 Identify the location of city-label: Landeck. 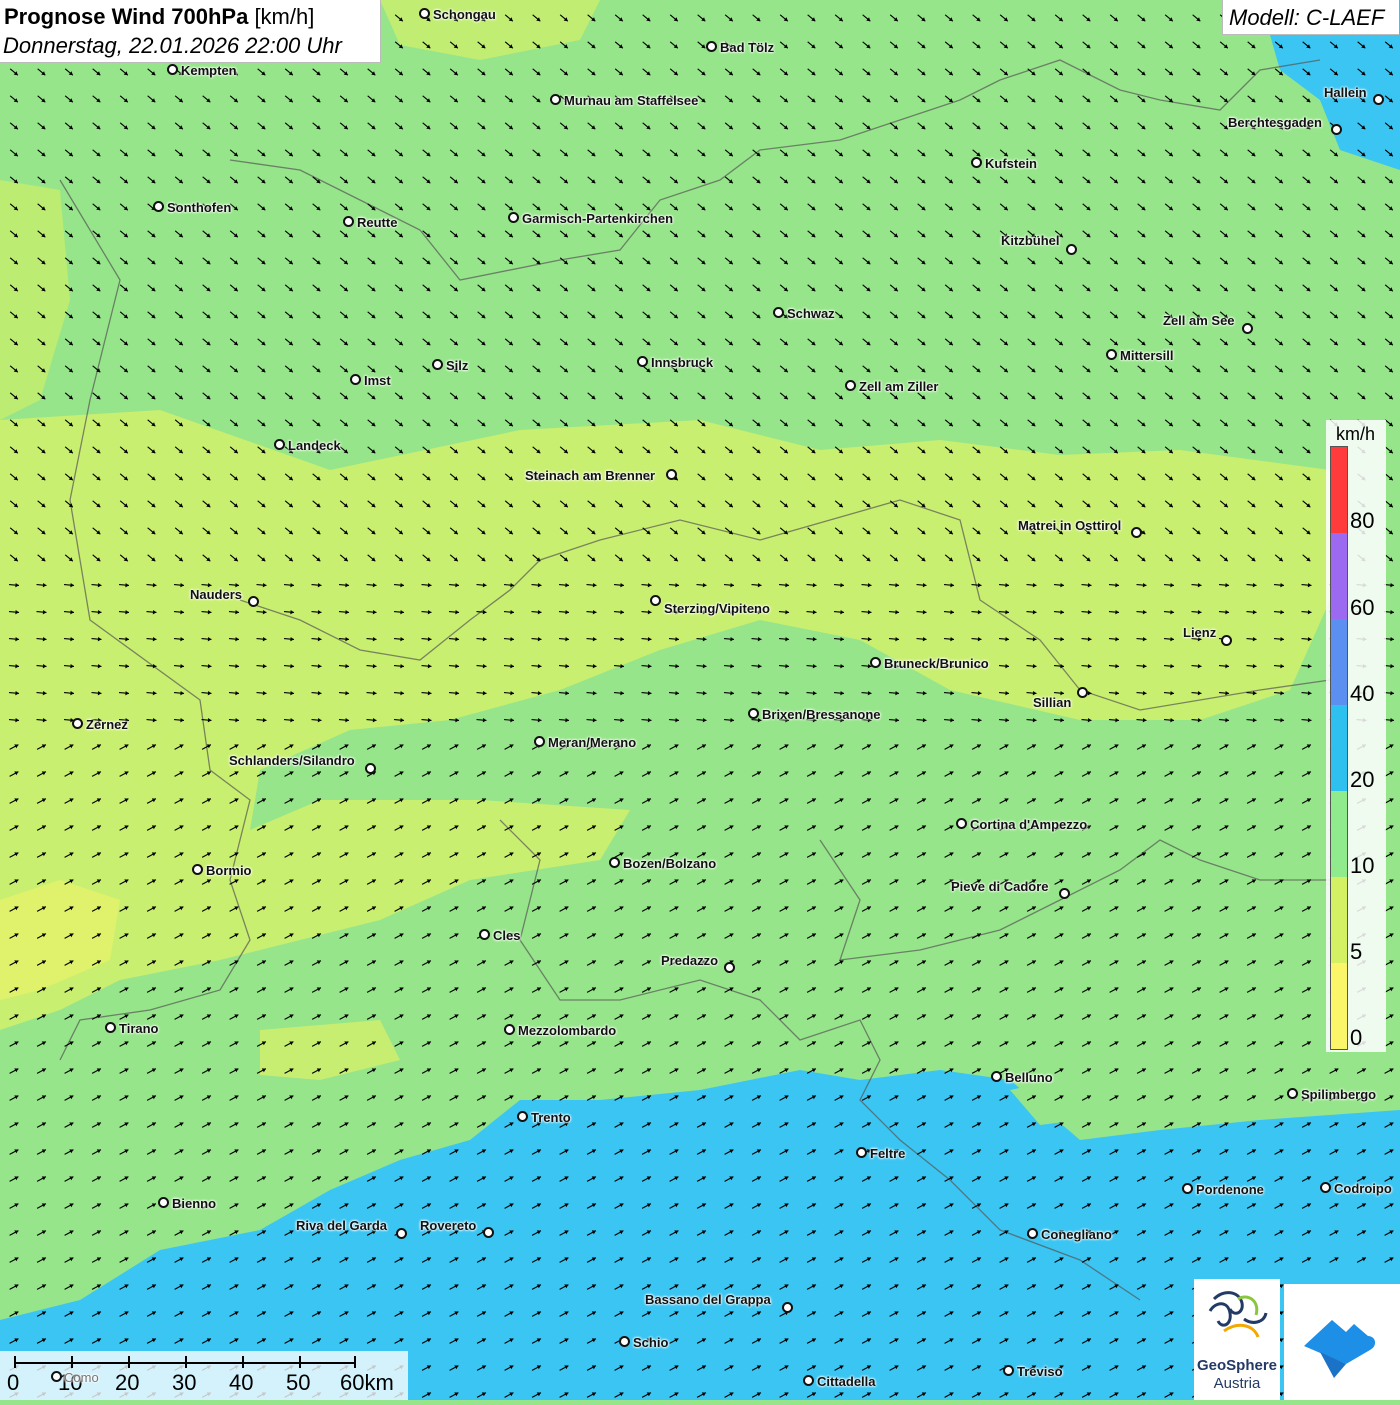
(314, 445).